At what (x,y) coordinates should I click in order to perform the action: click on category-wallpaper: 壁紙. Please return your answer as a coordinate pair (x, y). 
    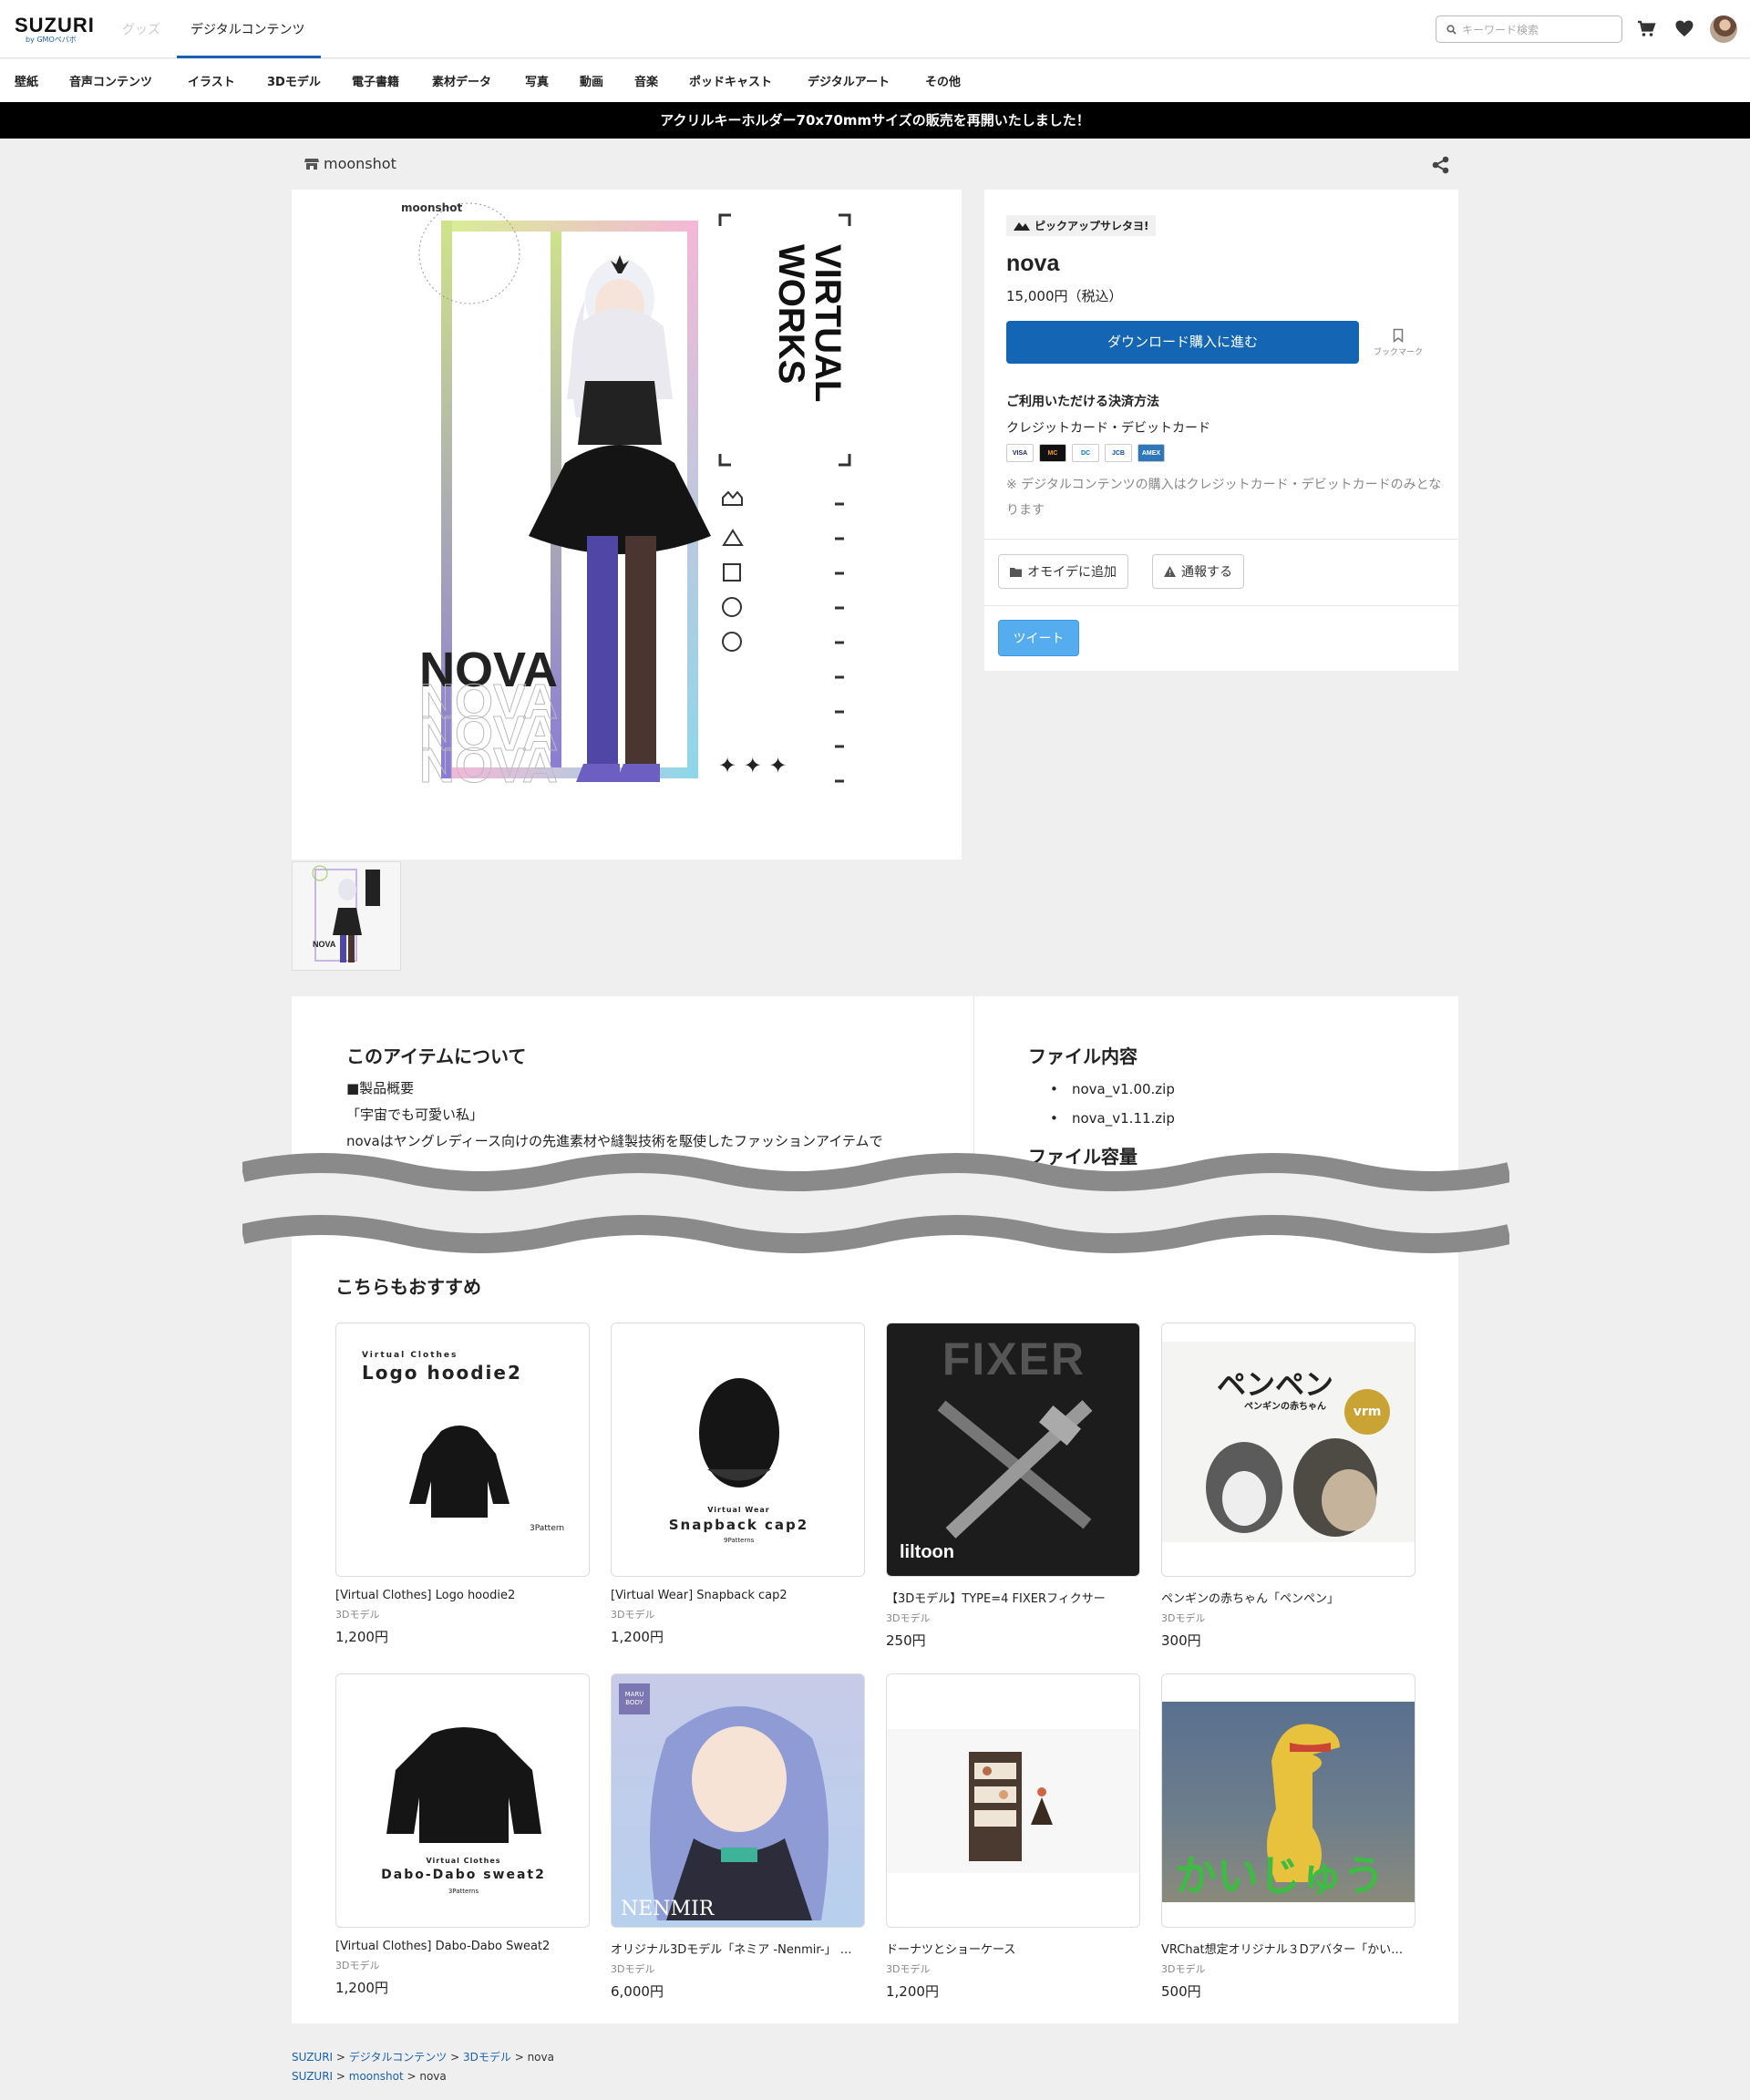
    Looking at the image, I should click on (26, 81).